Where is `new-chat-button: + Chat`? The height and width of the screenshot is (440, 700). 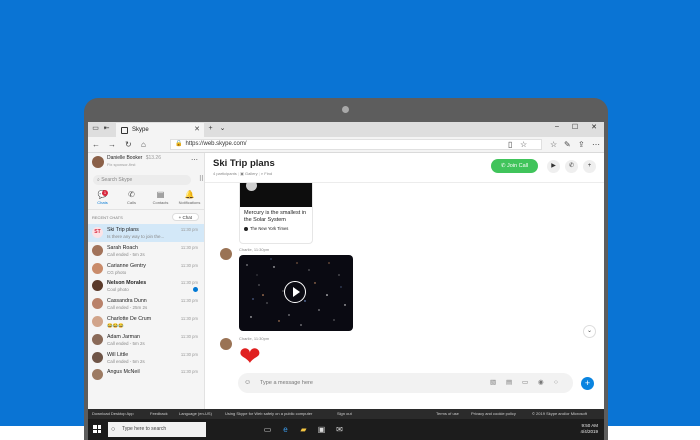 new-chat-button: + Chat is located at coordinates (185, 217).